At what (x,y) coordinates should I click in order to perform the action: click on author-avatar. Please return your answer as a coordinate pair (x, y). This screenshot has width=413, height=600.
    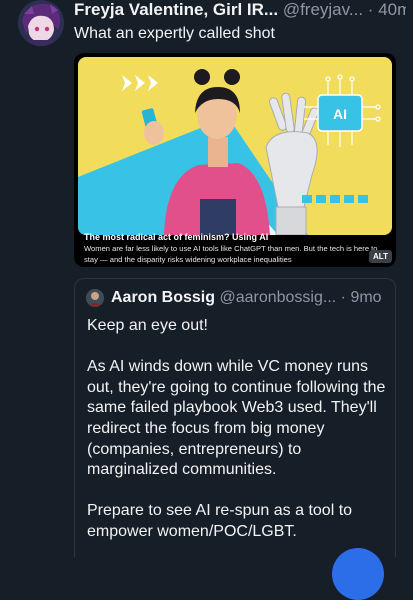
    Looking at the image, I should click on (41, 23).